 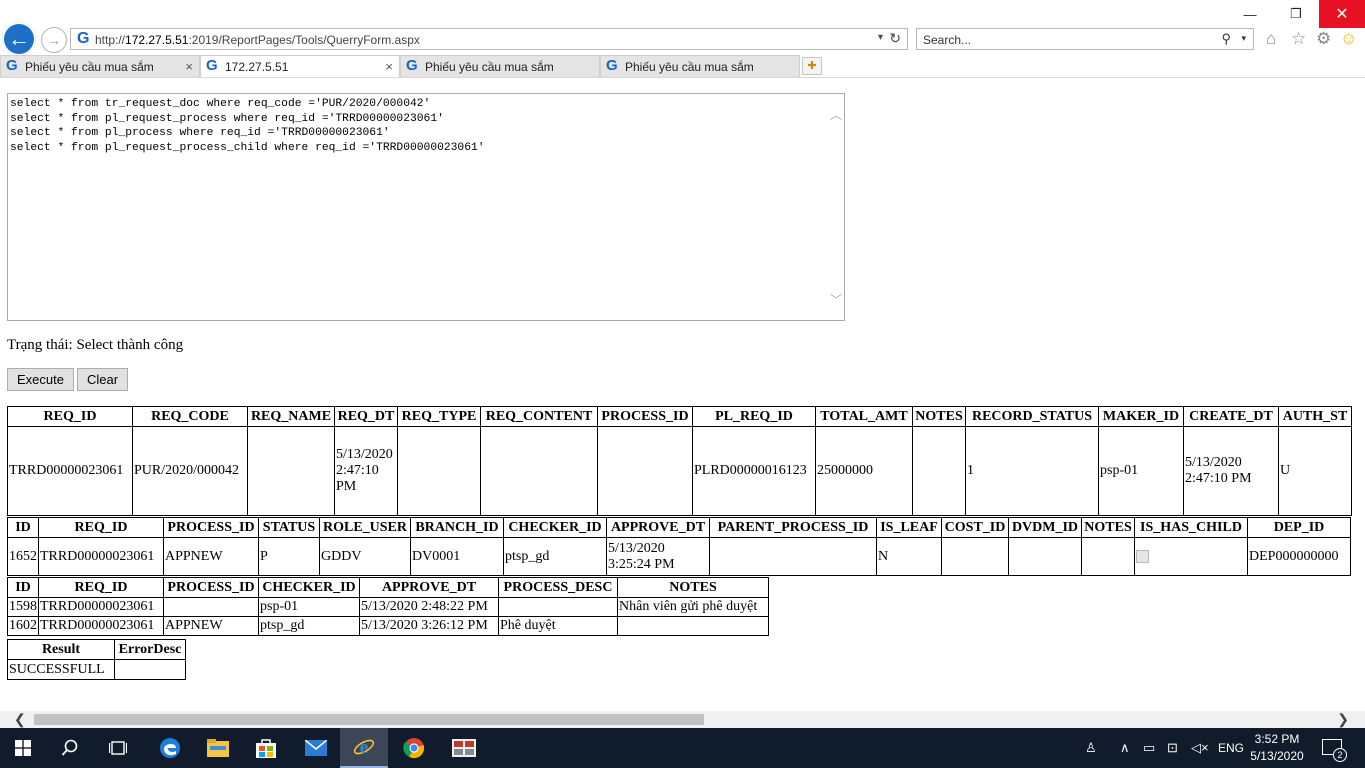 What do you see at coordinates (70, 748) in the screenshot?
I see `taskbar-search-icon` at bounding box center [70, 748].